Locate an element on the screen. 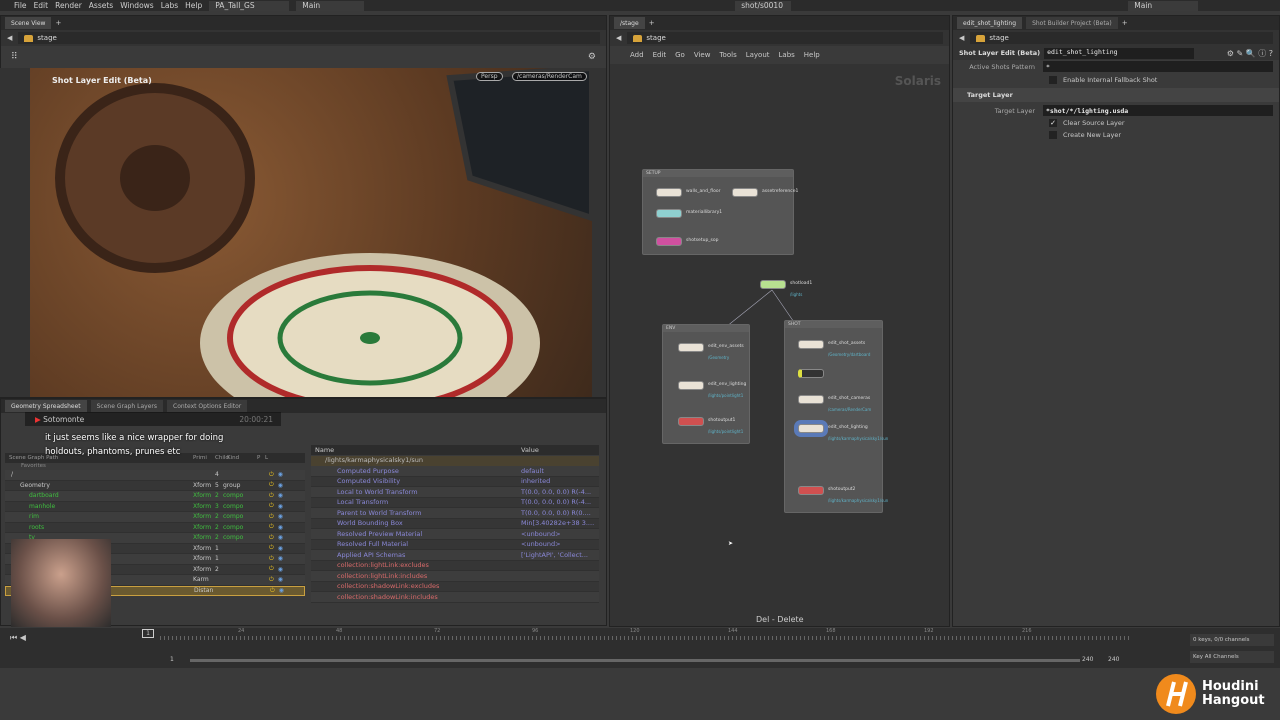 The width and height of the screenshot is (1280, 720). node-shotload is located at coordinates (773, 284).